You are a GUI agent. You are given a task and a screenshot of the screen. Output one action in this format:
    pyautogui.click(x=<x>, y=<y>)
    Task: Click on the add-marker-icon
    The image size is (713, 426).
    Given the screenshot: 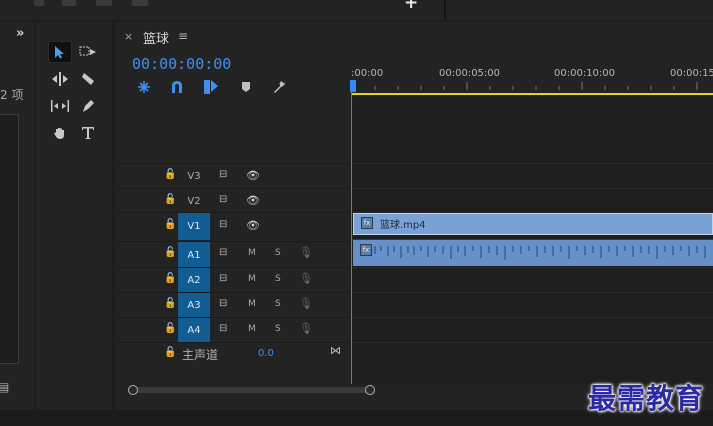 What is the action you would take?
    pyautogui.click(x=246, y=87)
    